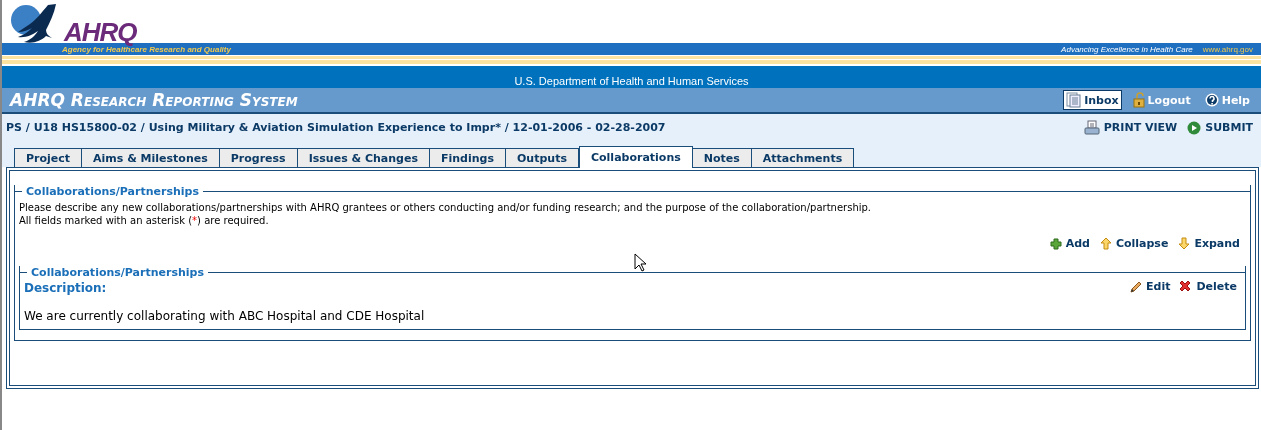 Image resolution: width=1261 pixels, height=430 pixels. Describe the element at coordinates (640, 262) in the screenshot. I see `cursor-icon` at that location.